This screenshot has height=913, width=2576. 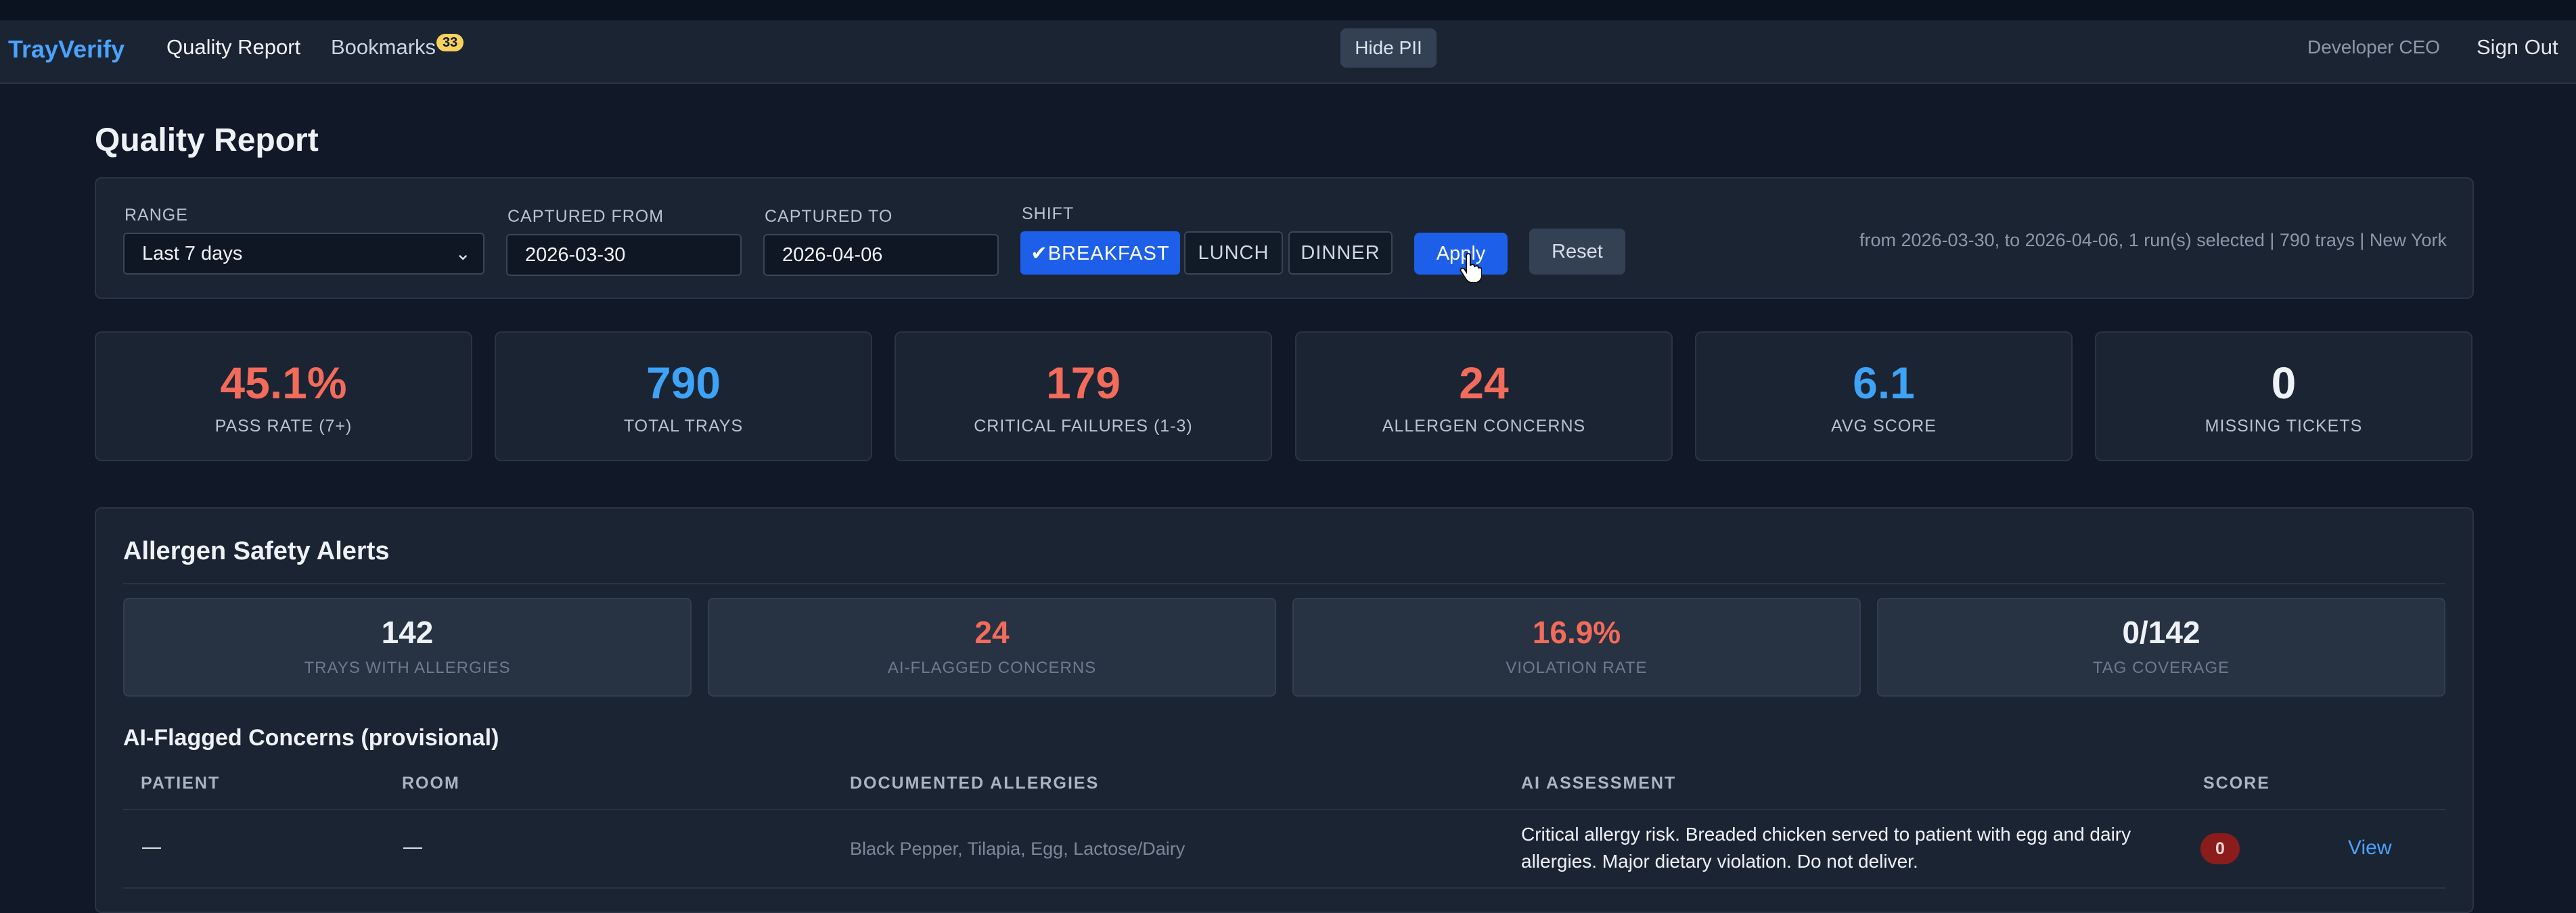 I want to click on allergen-card-label: TRAYS WITH ALLERGIES, so click(x=408, y=668).